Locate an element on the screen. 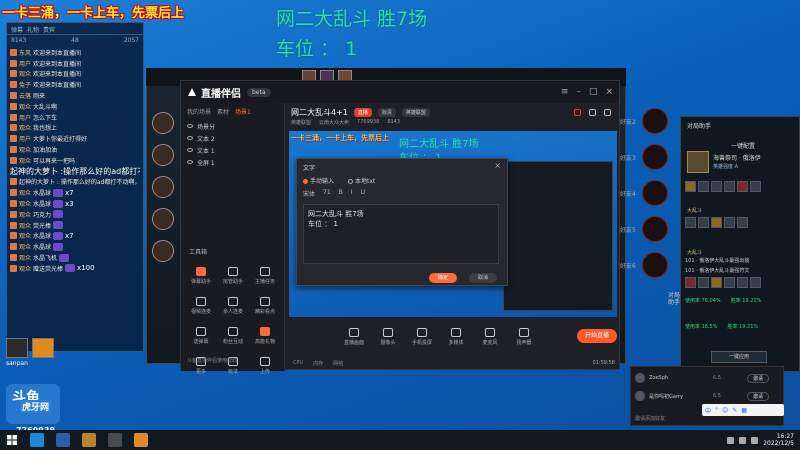 Image resolution: width=800 pixels, height=450 pixels. underline-button: U is located at coordinates (363, 193).